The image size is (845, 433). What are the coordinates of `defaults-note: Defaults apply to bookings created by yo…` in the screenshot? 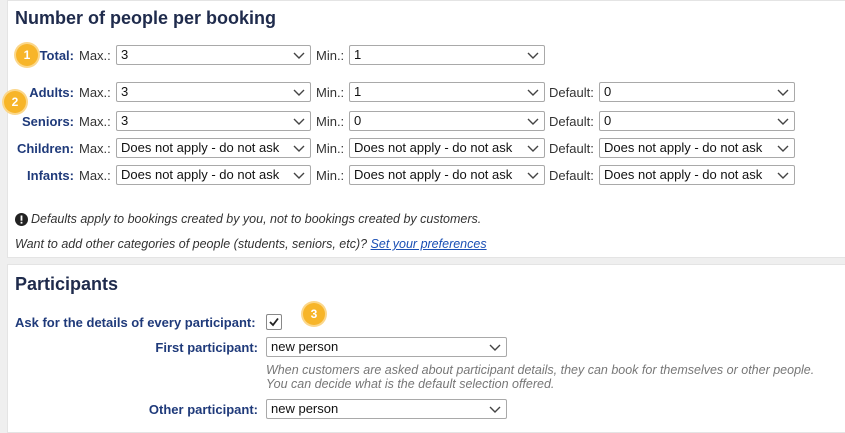 It's located at (256, 219).